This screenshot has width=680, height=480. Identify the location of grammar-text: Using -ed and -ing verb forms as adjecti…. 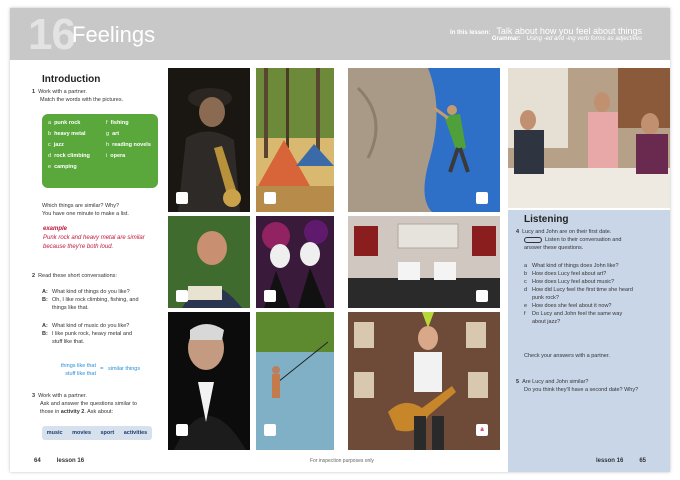
(584, 39).